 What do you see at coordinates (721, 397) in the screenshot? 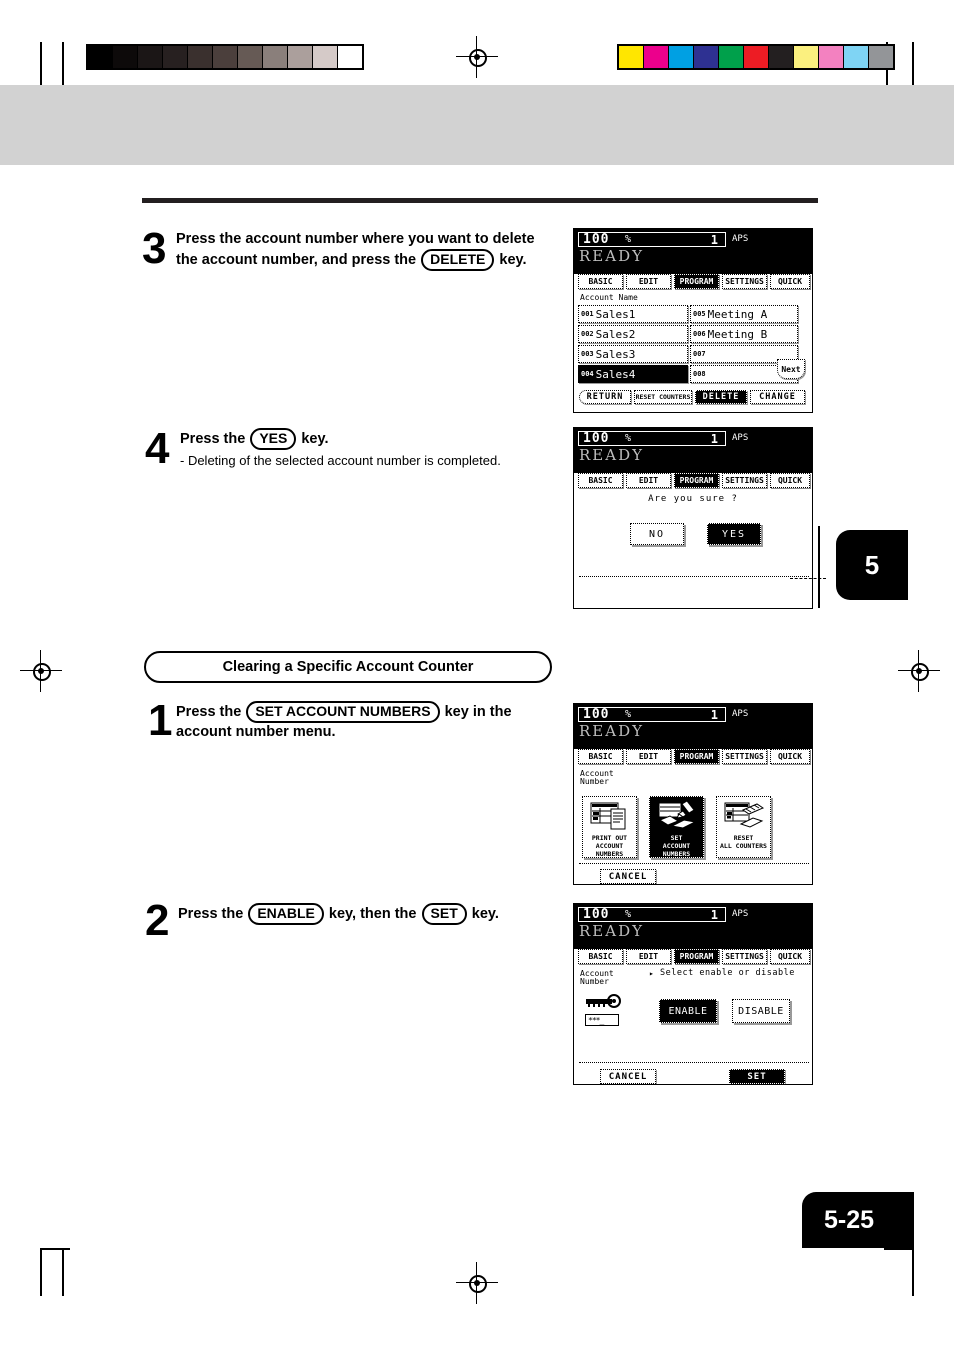
I see `delete-button: DELETE` at bounding box center [721, 397].